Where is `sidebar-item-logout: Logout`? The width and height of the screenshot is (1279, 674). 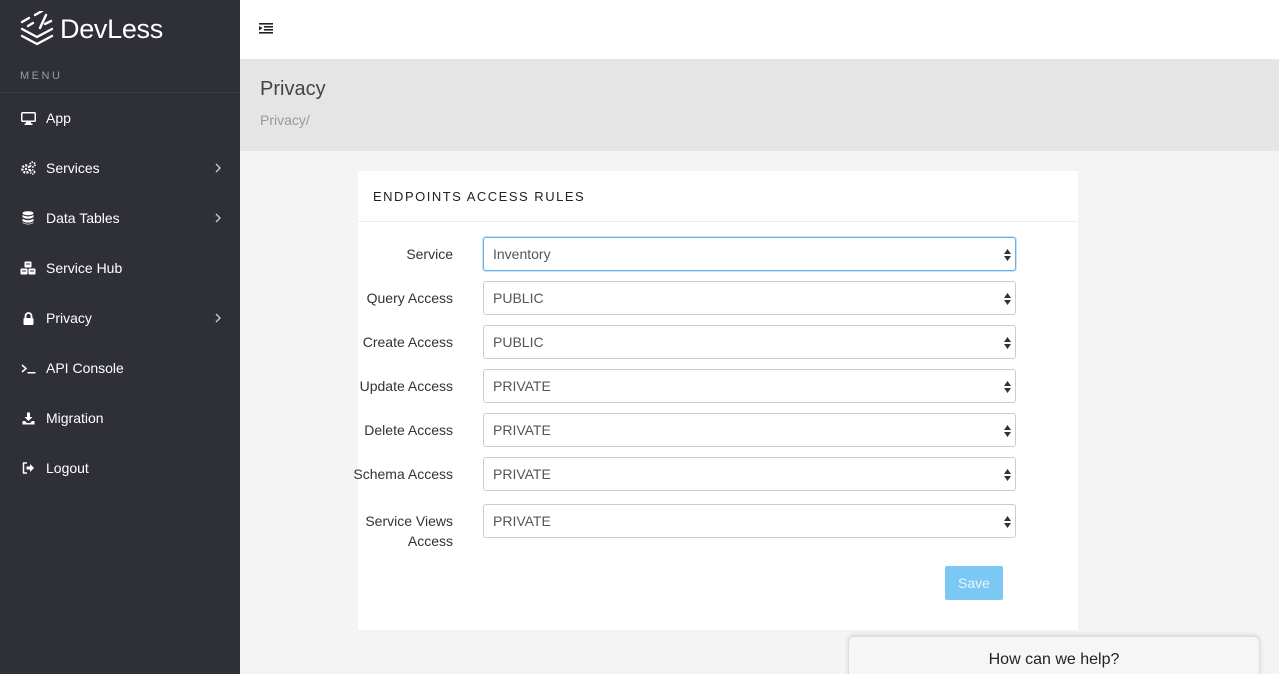
sidebar-item-logout: Logout is located at coordinates (120, 468).